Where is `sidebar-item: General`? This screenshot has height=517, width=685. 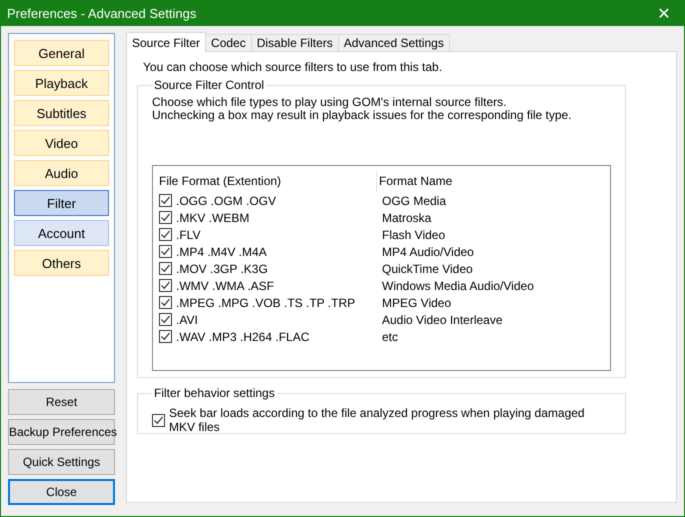
sidebar-item: General is located at coordinates (61, 53).